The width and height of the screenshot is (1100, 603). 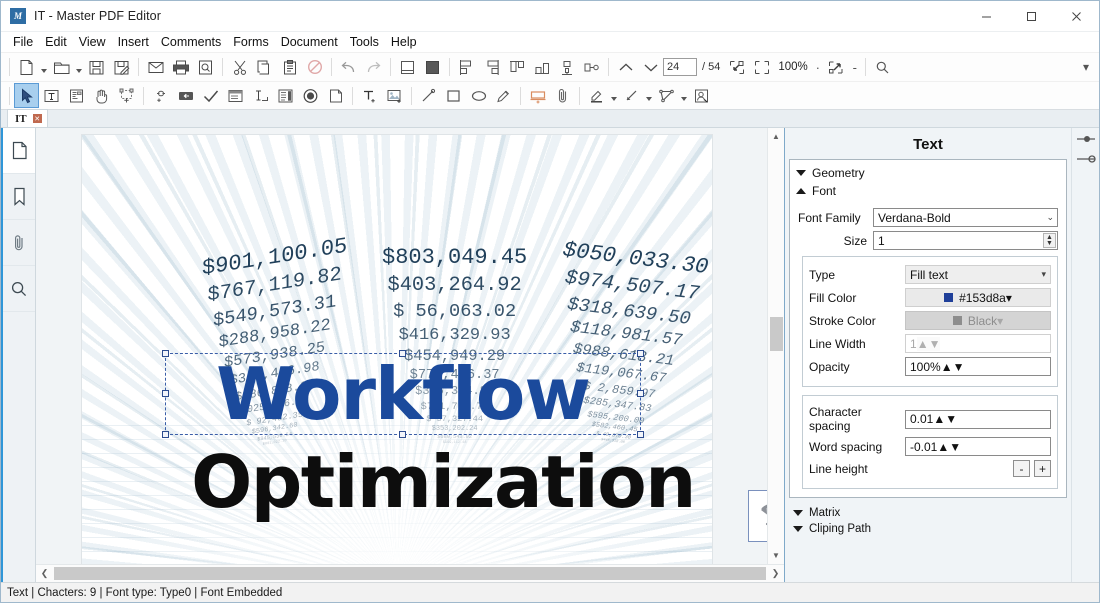 What do you see at coordinates (51, 95) in the screenshot?
I see `edit-text-tool` at bounding box center [51, 95].